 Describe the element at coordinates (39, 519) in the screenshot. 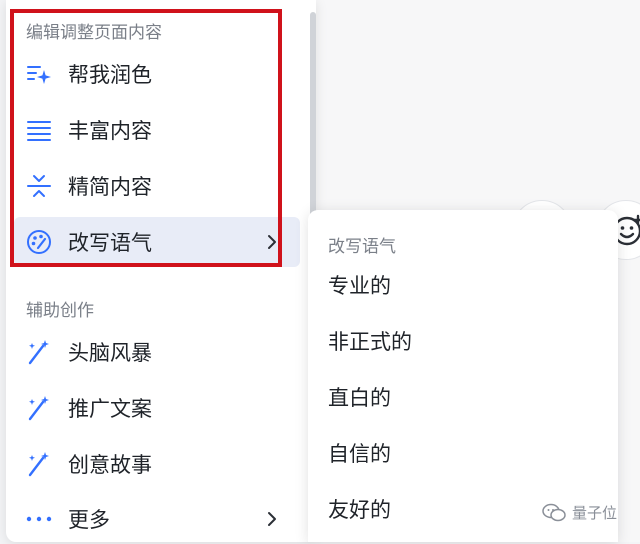

I see `more-dots-icon` at that location.